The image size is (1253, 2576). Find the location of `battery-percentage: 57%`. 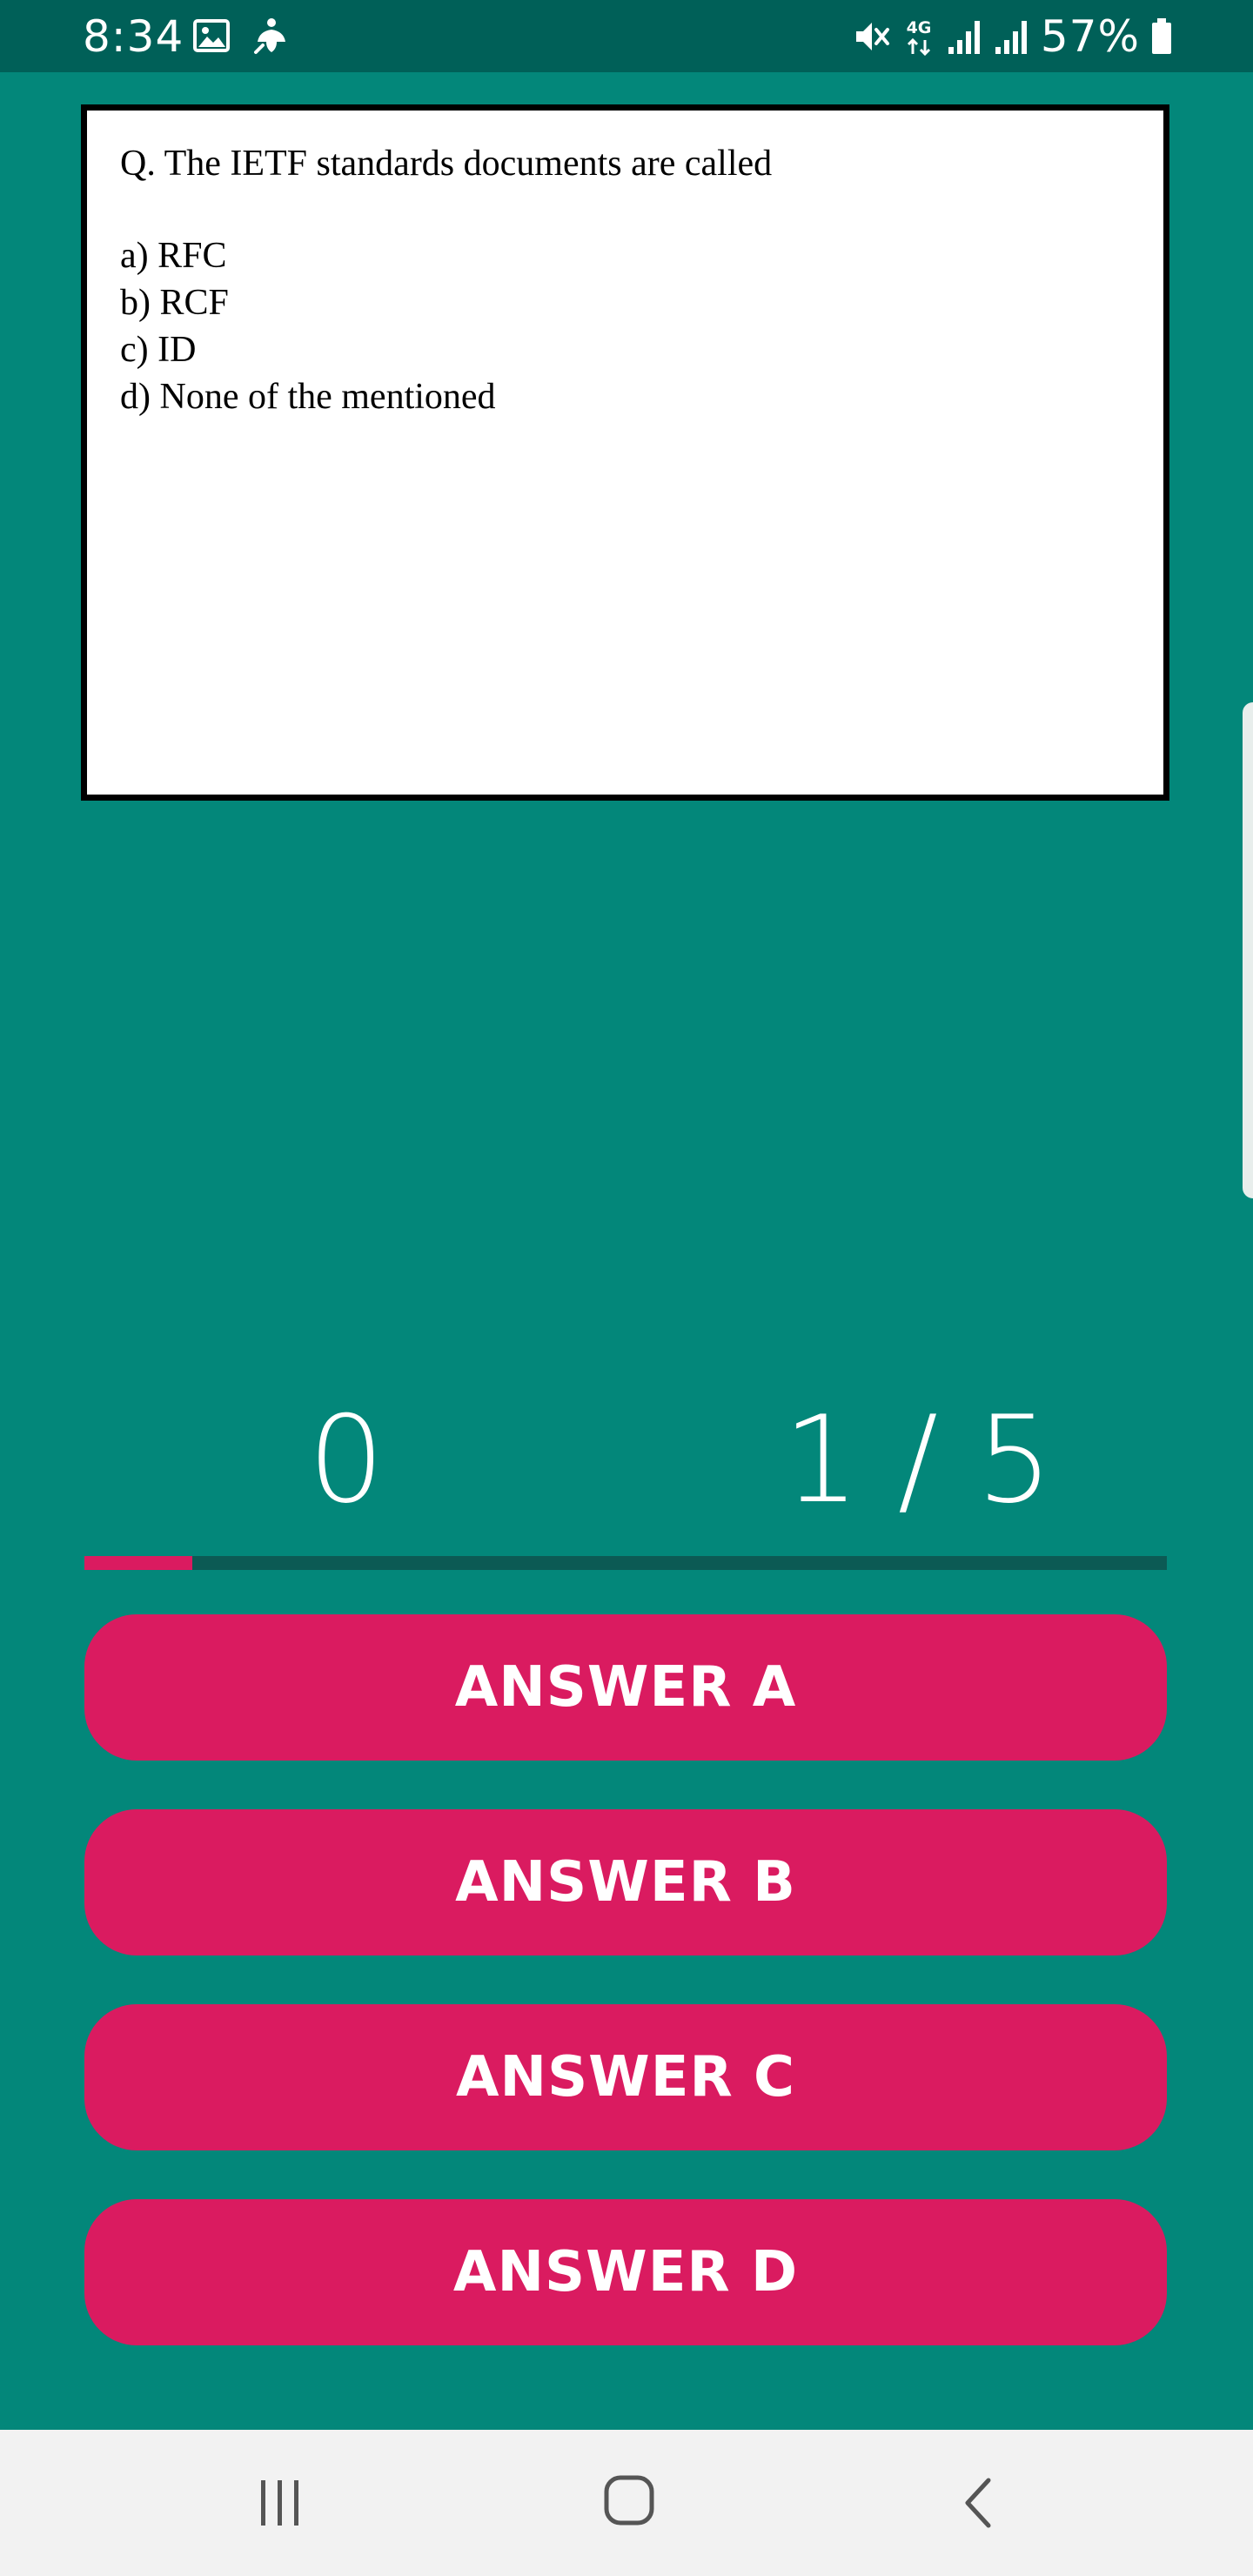

battery-percentage: 57% is located at coordinates (1090, 36).